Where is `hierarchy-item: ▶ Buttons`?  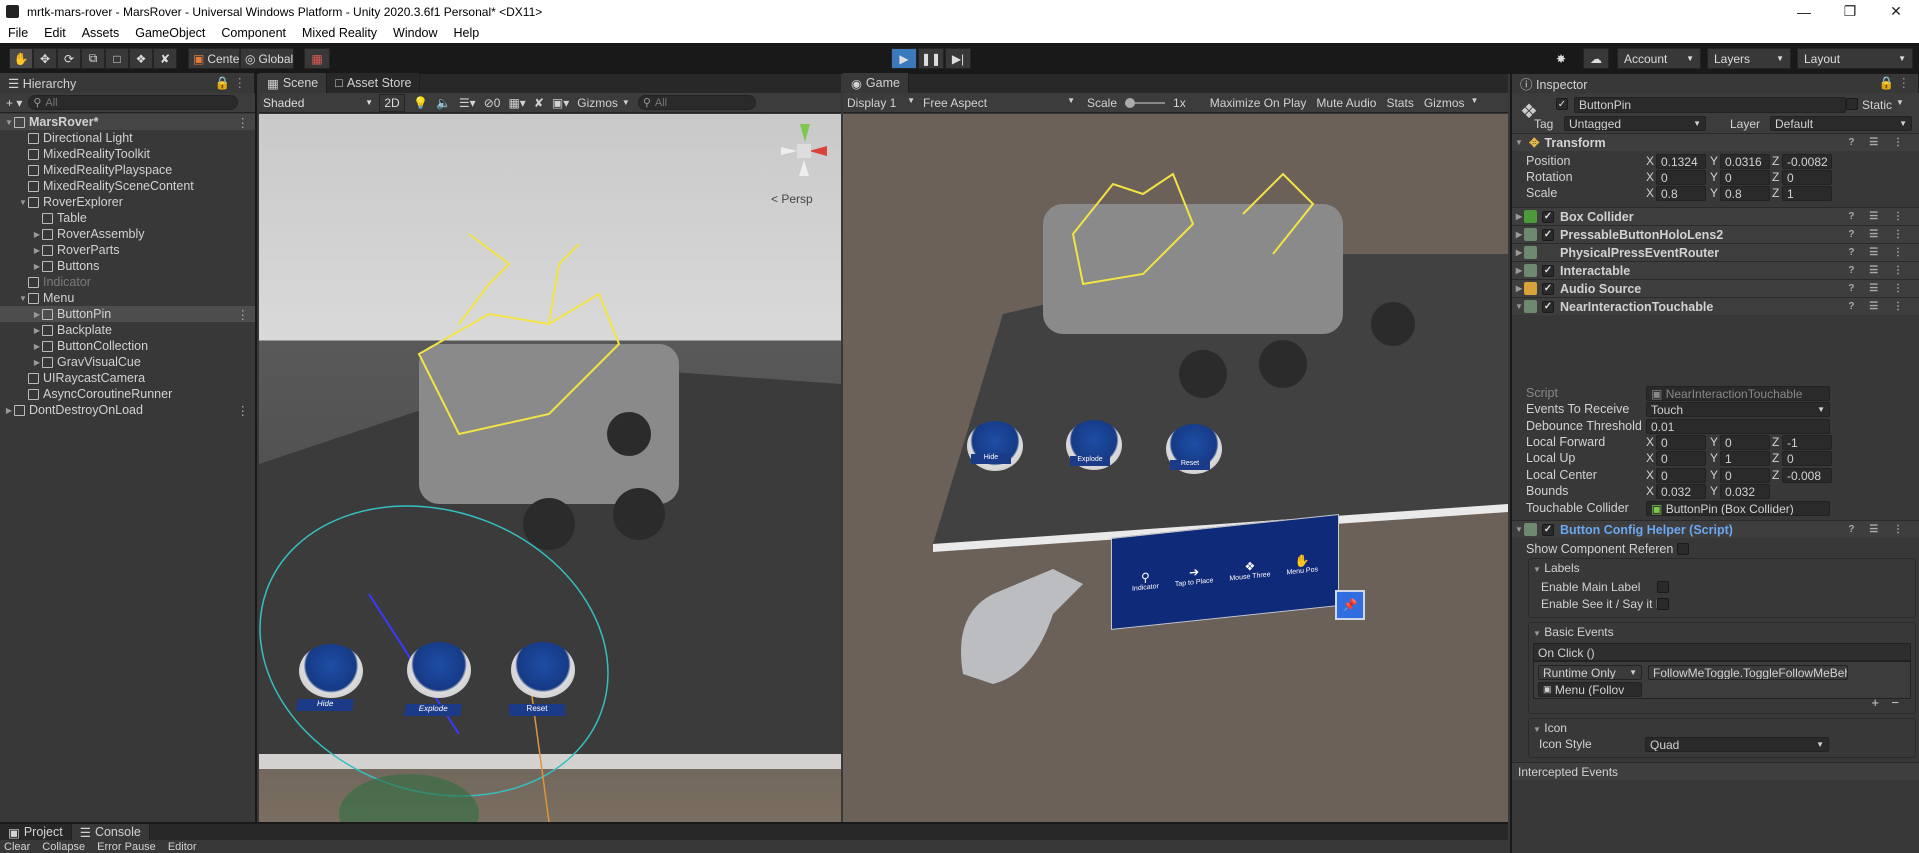 hierarchy-item: ▶ Buttons is located at coordinates (127, 266).